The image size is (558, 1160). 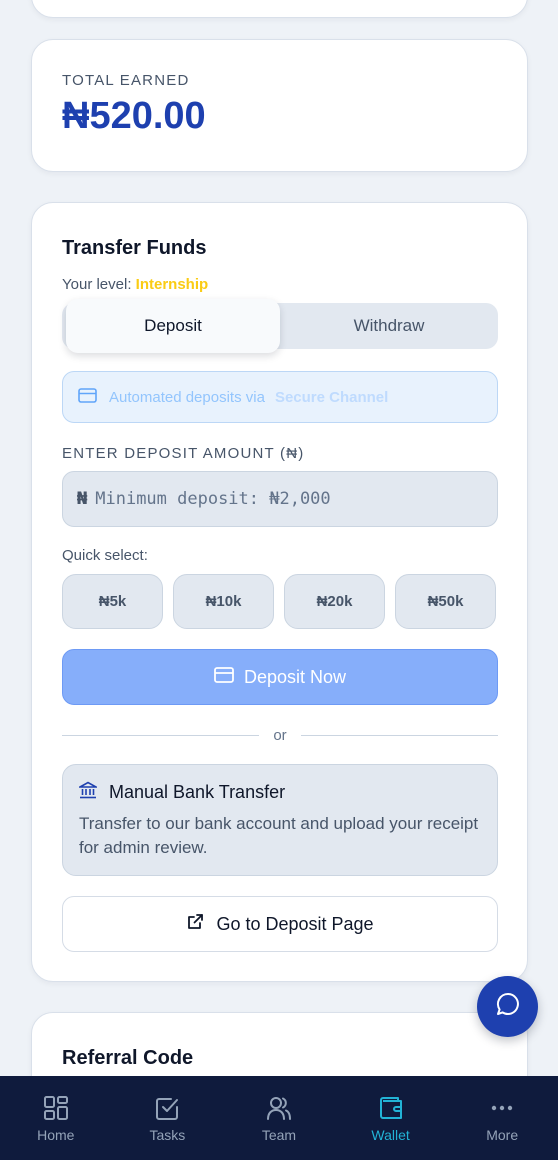 What do you see at coordinates (167, 1135) in the screenshot?
I see `nav-label-tasks: Tasks` at bounding box center [167, 1135].